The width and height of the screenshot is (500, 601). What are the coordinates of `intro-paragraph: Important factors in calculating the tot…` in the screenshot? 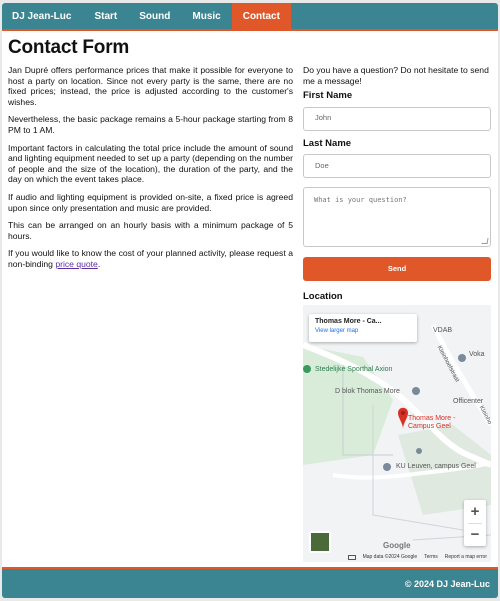 It's located at (150, 163).